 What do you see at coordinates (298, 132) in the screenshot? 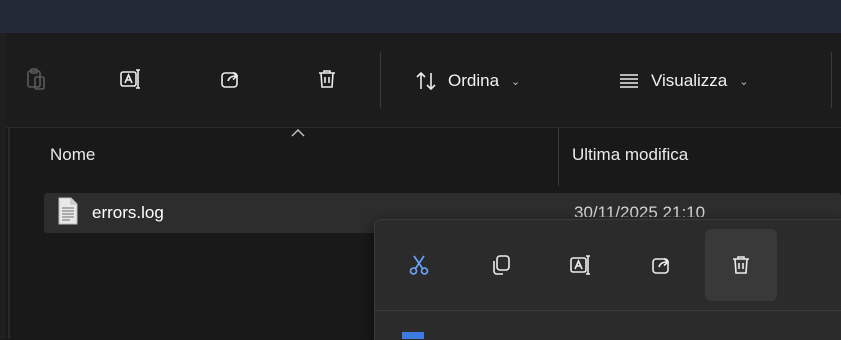
I see `sort-ascending-icon` at bounding box center [298, 132].